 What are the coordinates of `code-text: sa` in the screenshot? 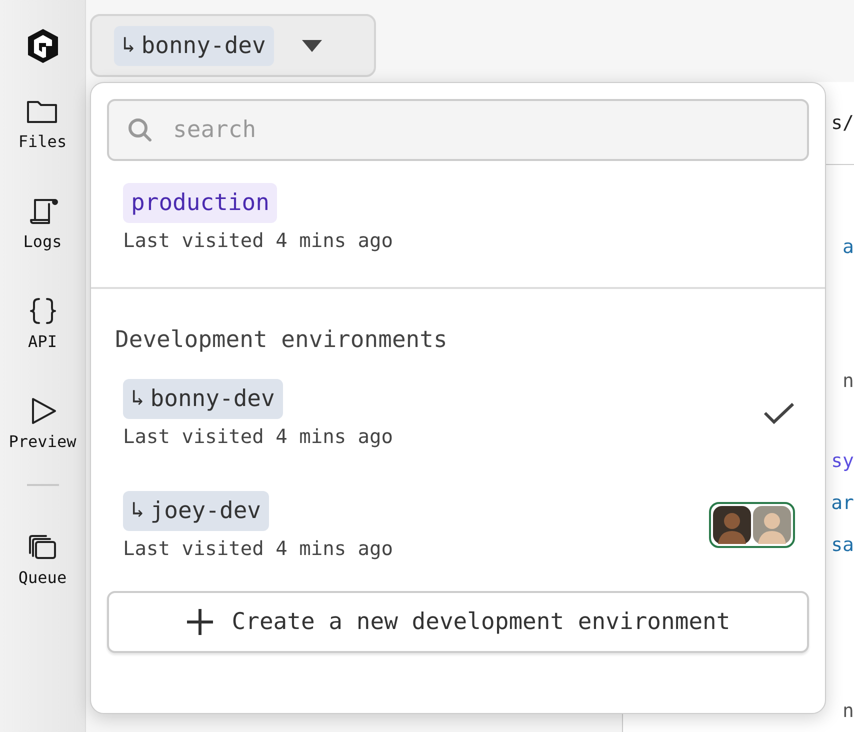 It's located at (842, 545).